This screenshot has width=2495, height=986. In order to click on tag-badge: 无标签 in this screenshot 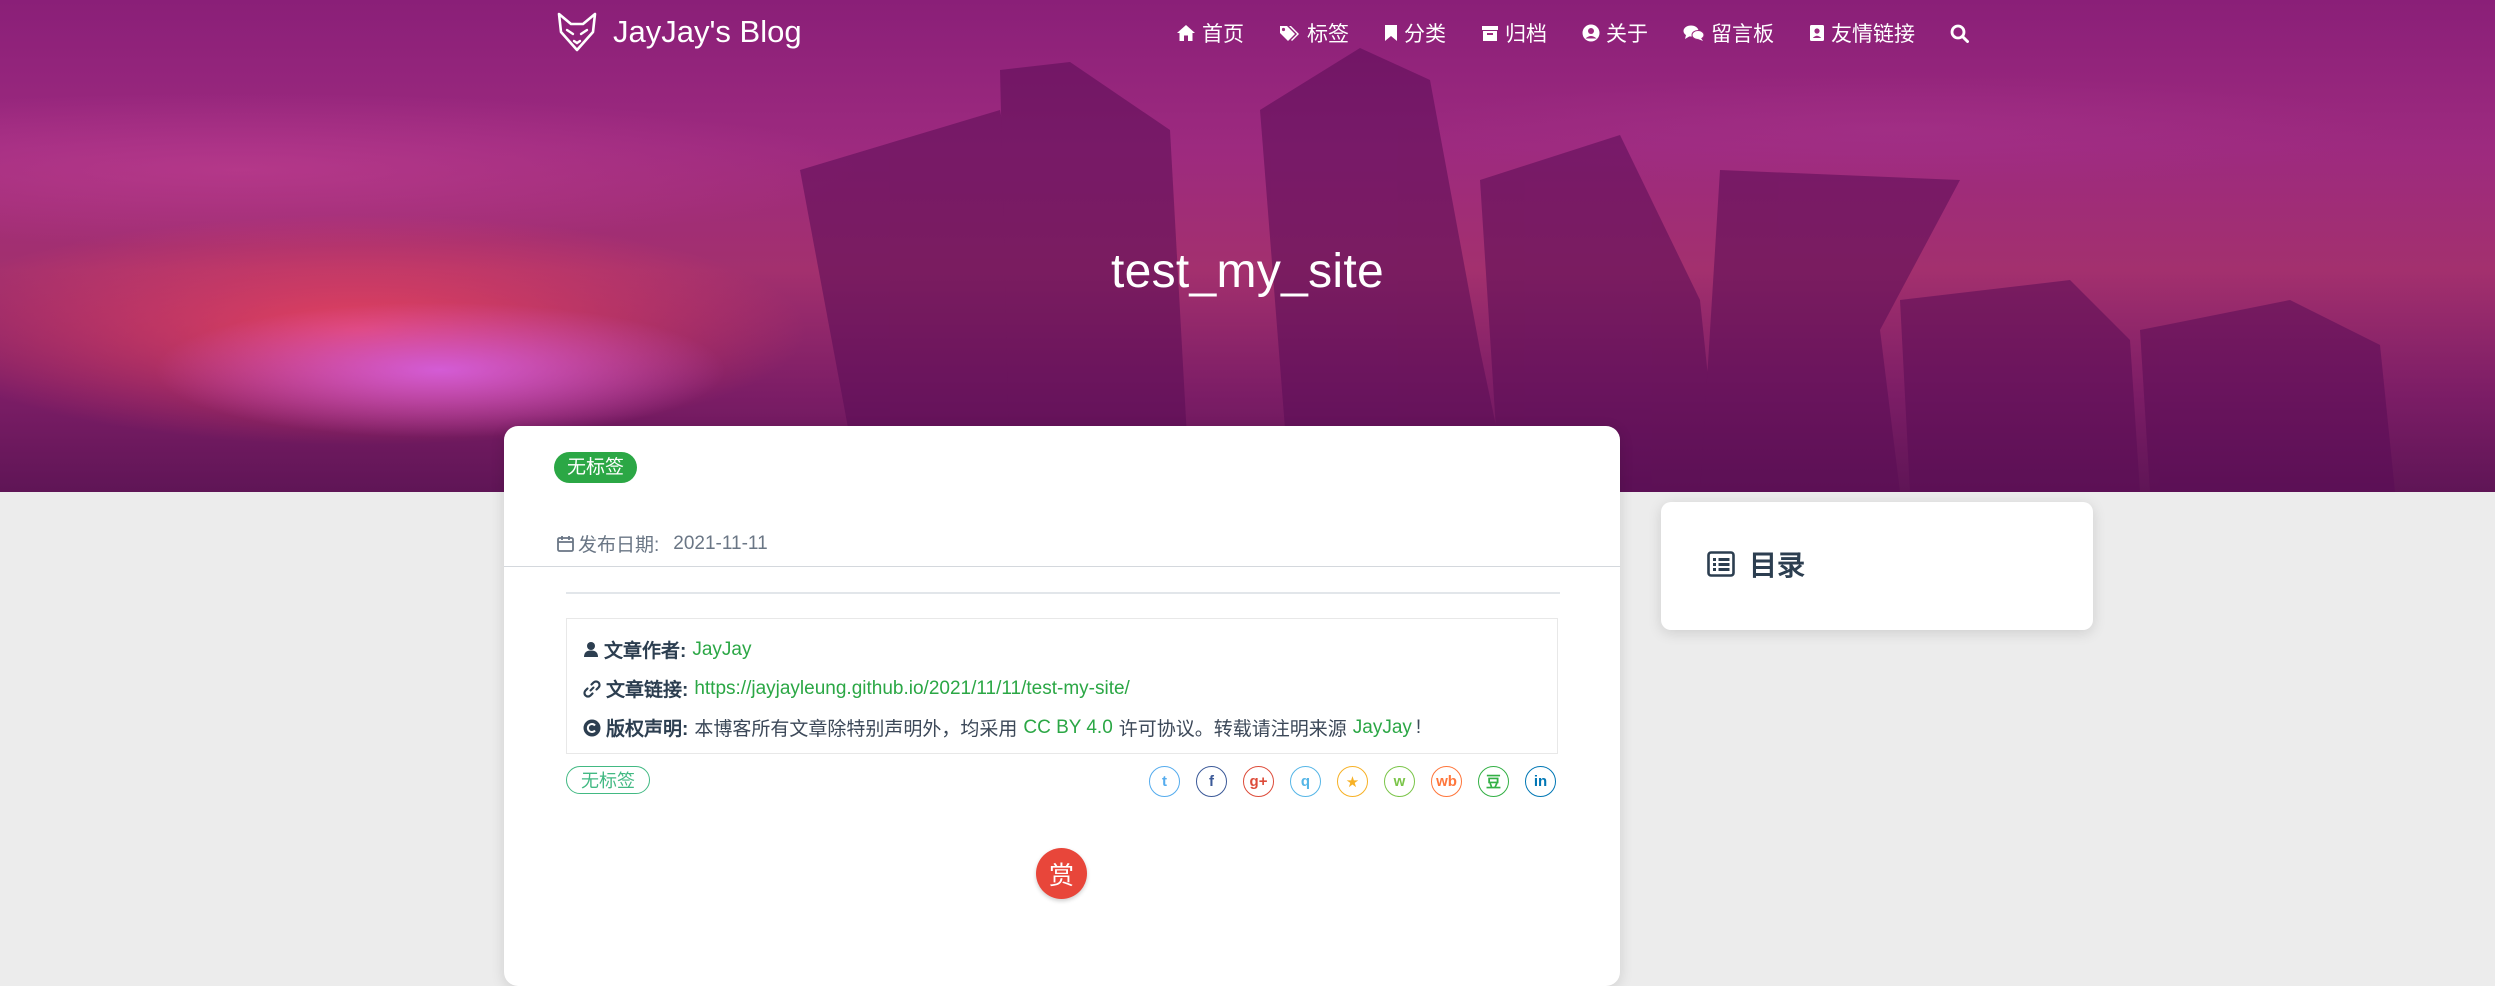, I will do `click(596, 467)`.